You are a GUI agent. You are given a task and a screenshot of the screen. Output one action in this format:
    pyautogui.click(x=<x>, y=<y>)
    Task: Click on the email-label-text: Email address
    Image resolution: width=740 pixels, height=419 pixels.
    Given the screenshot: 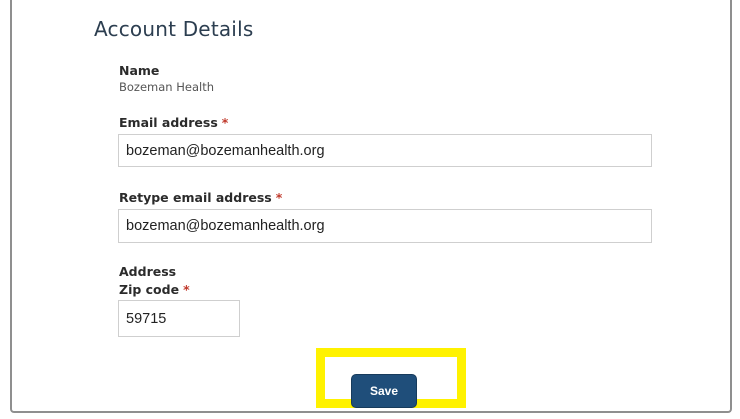 What is the action you would take?
    pyautogui.click(x=168, y=122)
    